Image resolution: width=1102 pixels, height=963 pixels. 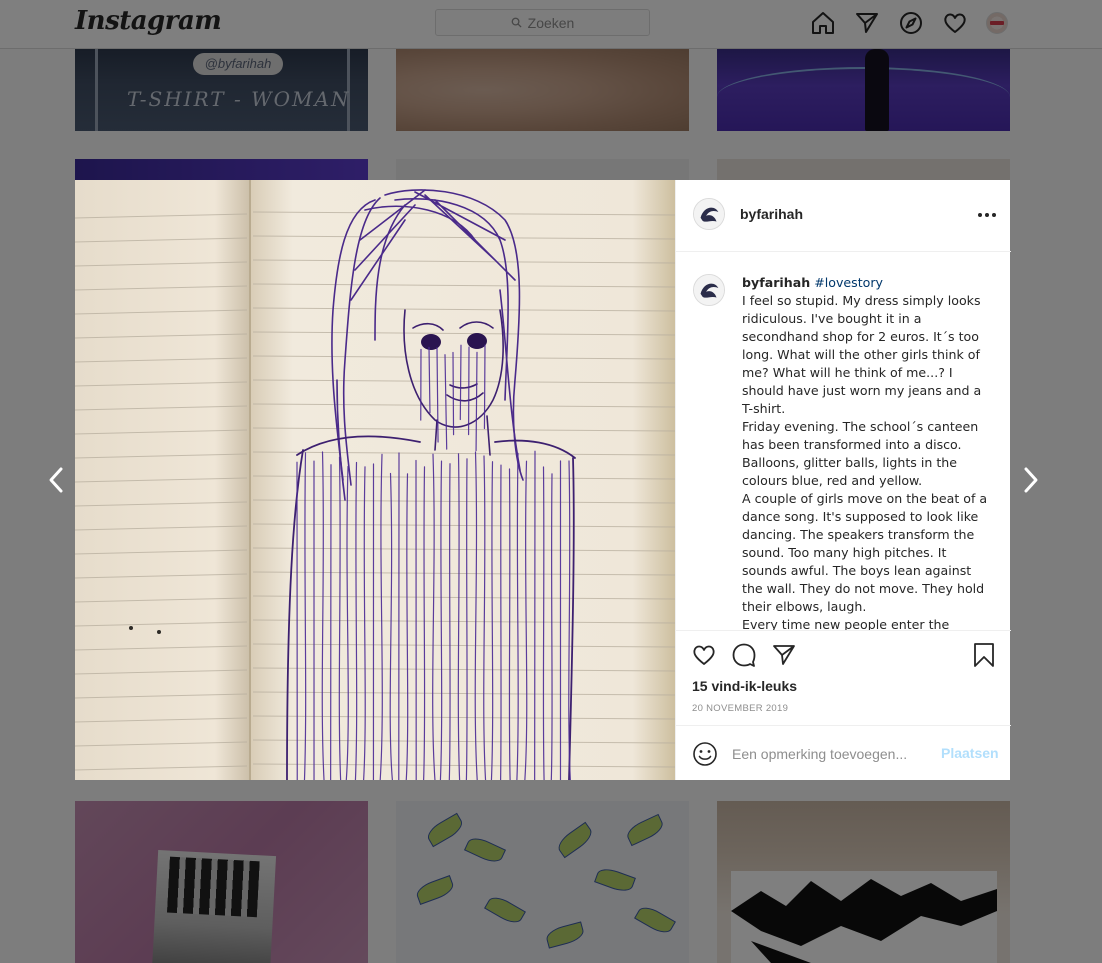 I want to click on previous-post-arrow-icon, so click(x=57, y=480).